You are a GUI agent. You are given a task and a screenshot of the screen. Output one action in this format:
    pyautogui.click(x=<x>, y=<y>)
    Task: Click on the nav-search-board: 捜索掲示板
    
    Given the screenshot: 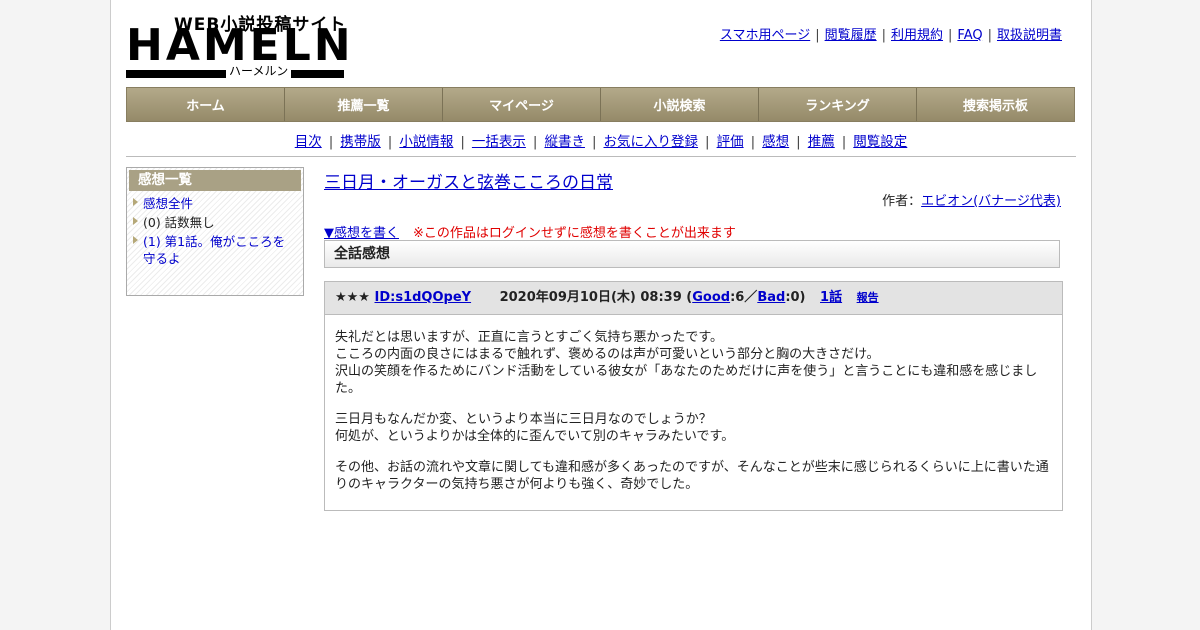 What is the action you would take?
    pyautogui.click(x=995, y=104)
    